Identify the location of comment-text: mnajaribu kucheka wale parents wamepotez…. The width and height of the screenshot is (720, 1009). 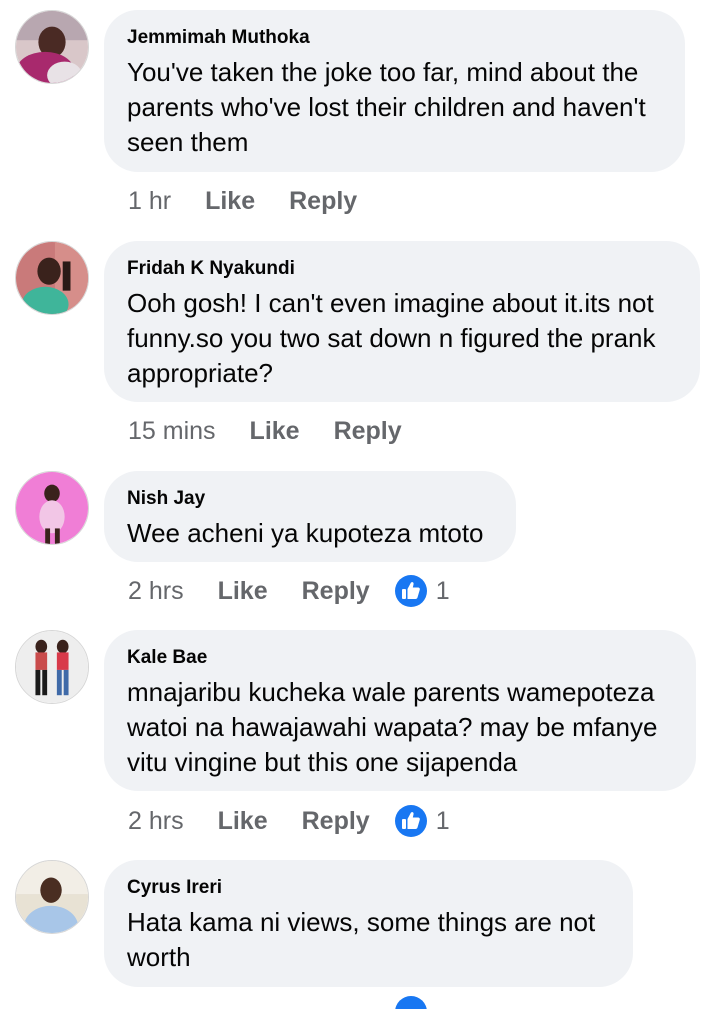
(392, 727).